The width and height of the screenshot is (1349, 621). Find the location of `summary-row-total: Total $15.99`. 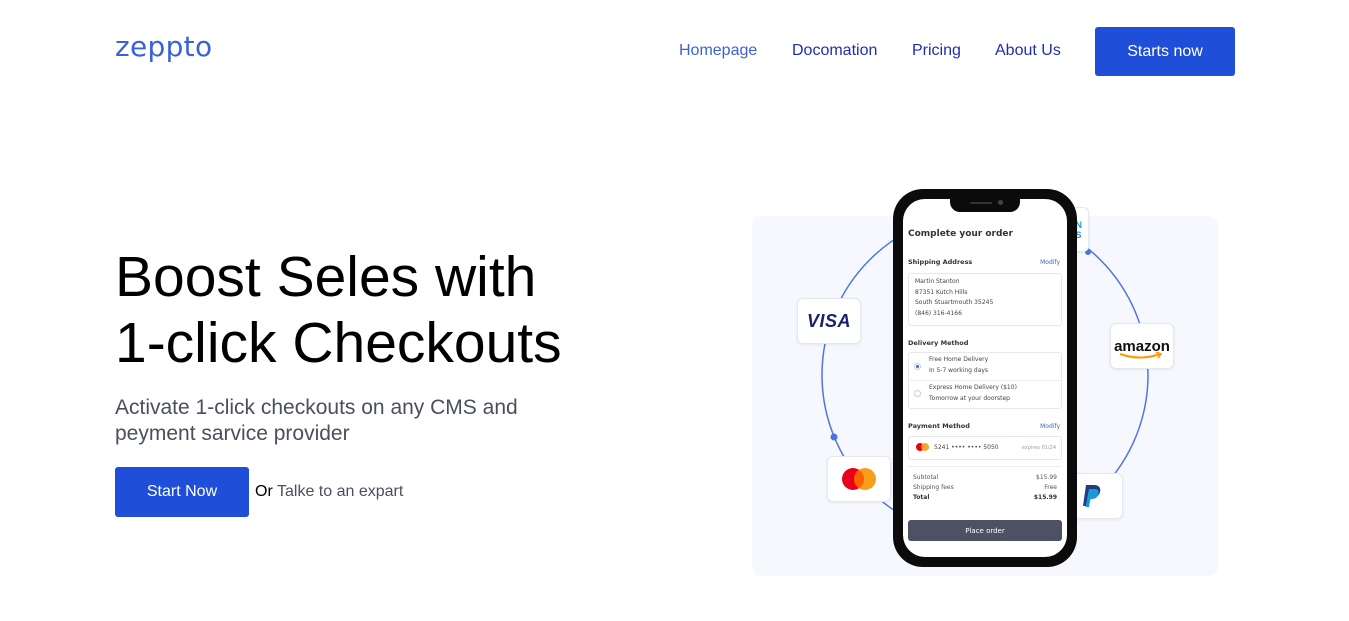

summary-row-total: Total $15.99 is located at coordinates (985, 497).